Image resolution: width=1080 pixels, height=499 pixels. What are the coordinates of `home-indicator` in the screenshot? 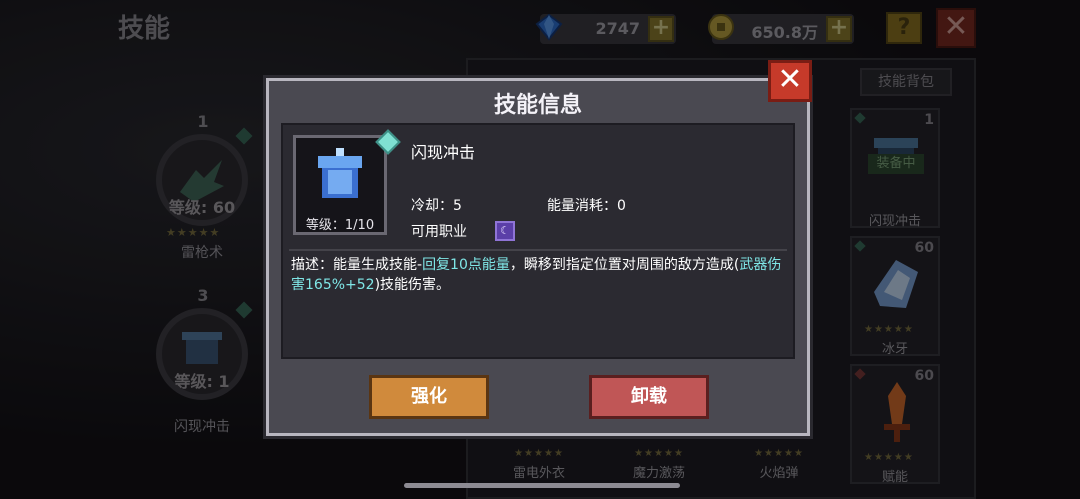 It's located at (542, 485).